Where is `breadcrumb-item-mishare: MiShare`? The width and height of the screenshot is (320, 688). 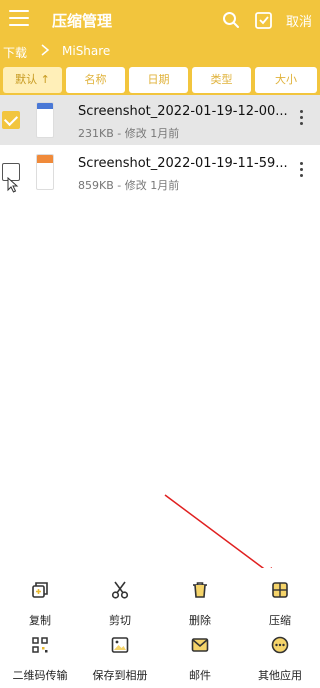
breadcrumb-item-mishare: MiShare is located at coordinates (86, 51).